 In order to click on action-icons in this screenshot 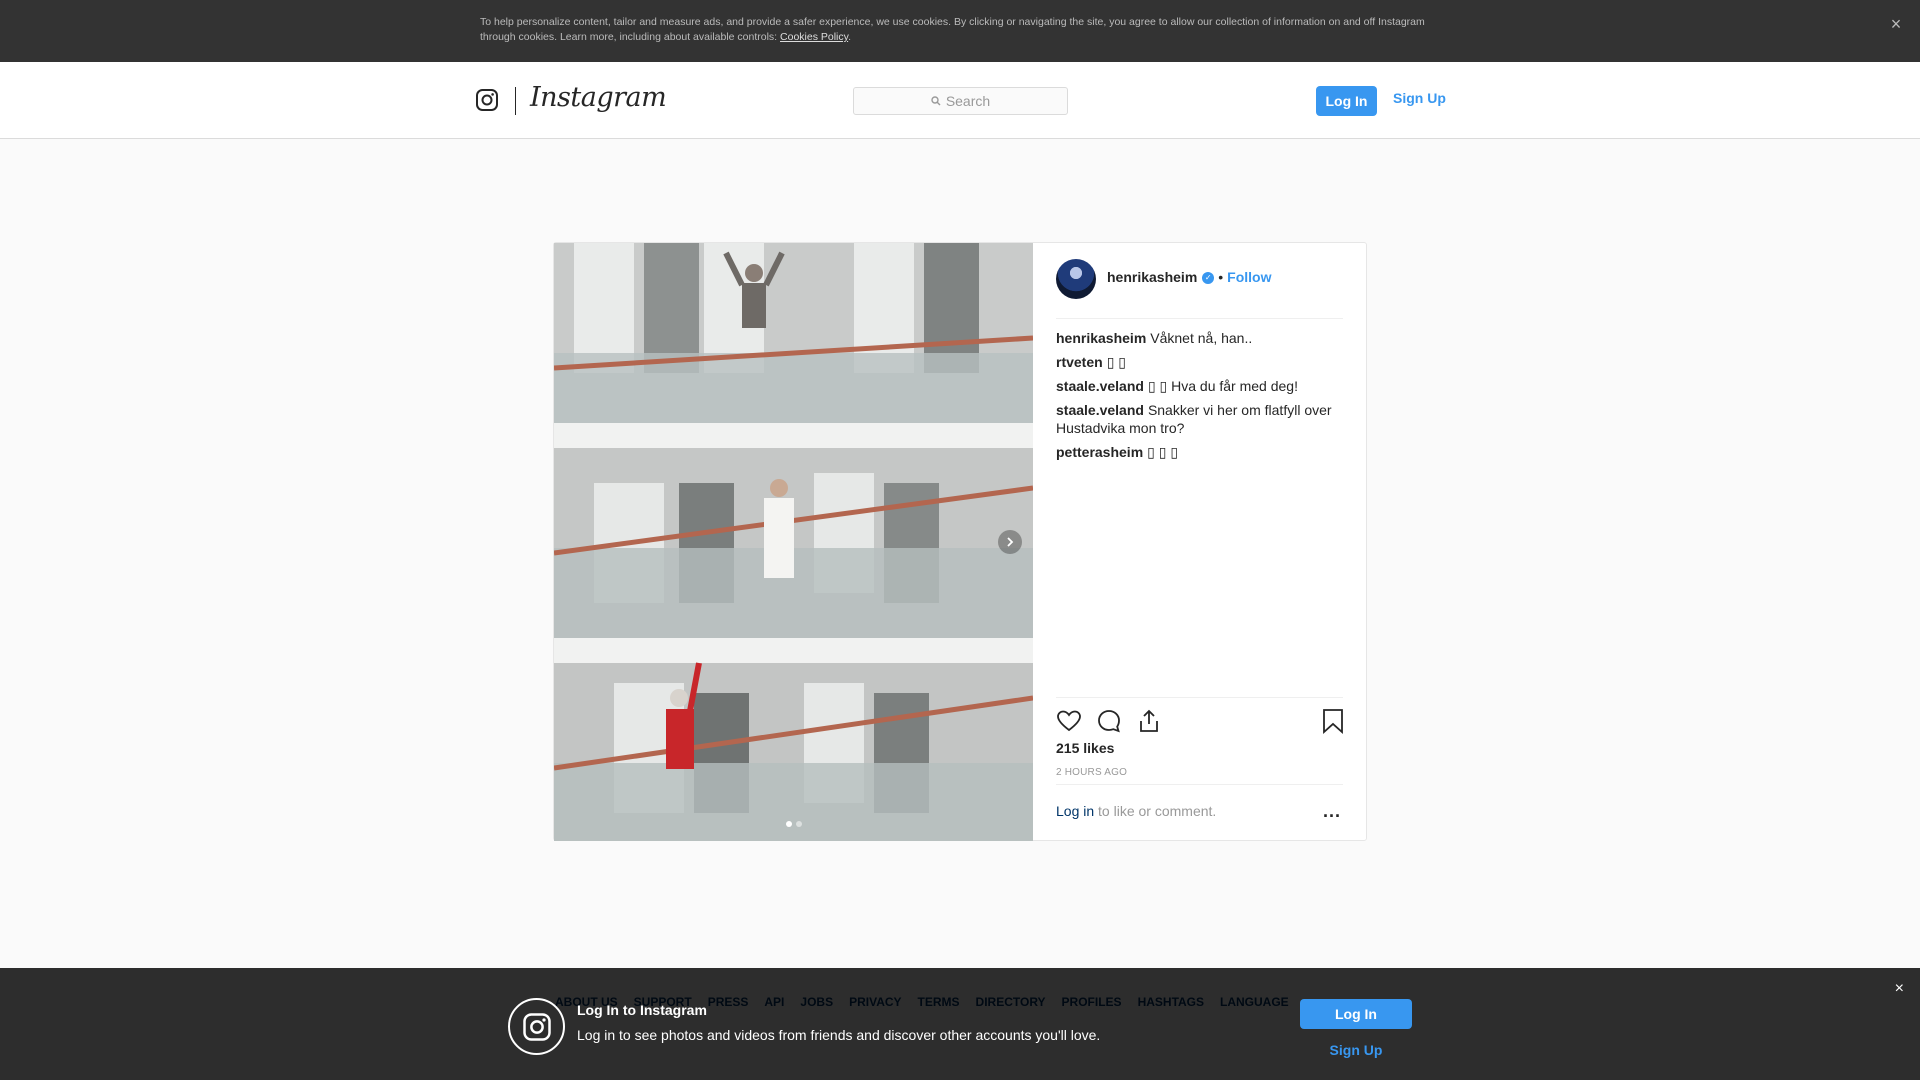, I will do `click(1199, 721)`.